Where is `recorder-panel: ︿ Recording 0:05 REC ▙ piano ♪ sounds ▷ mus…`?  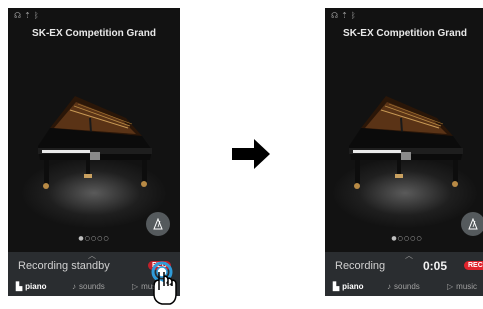 recorder-panel: ︿ Recording 0:05 REC ▙ piano ♪ sounds ▷ mus… is located at coordinates (404, 273).